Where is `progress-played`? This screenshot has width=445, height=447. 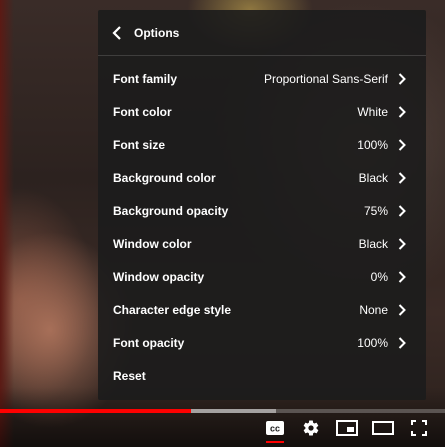 progress-played is located at coordinates (96, 411).